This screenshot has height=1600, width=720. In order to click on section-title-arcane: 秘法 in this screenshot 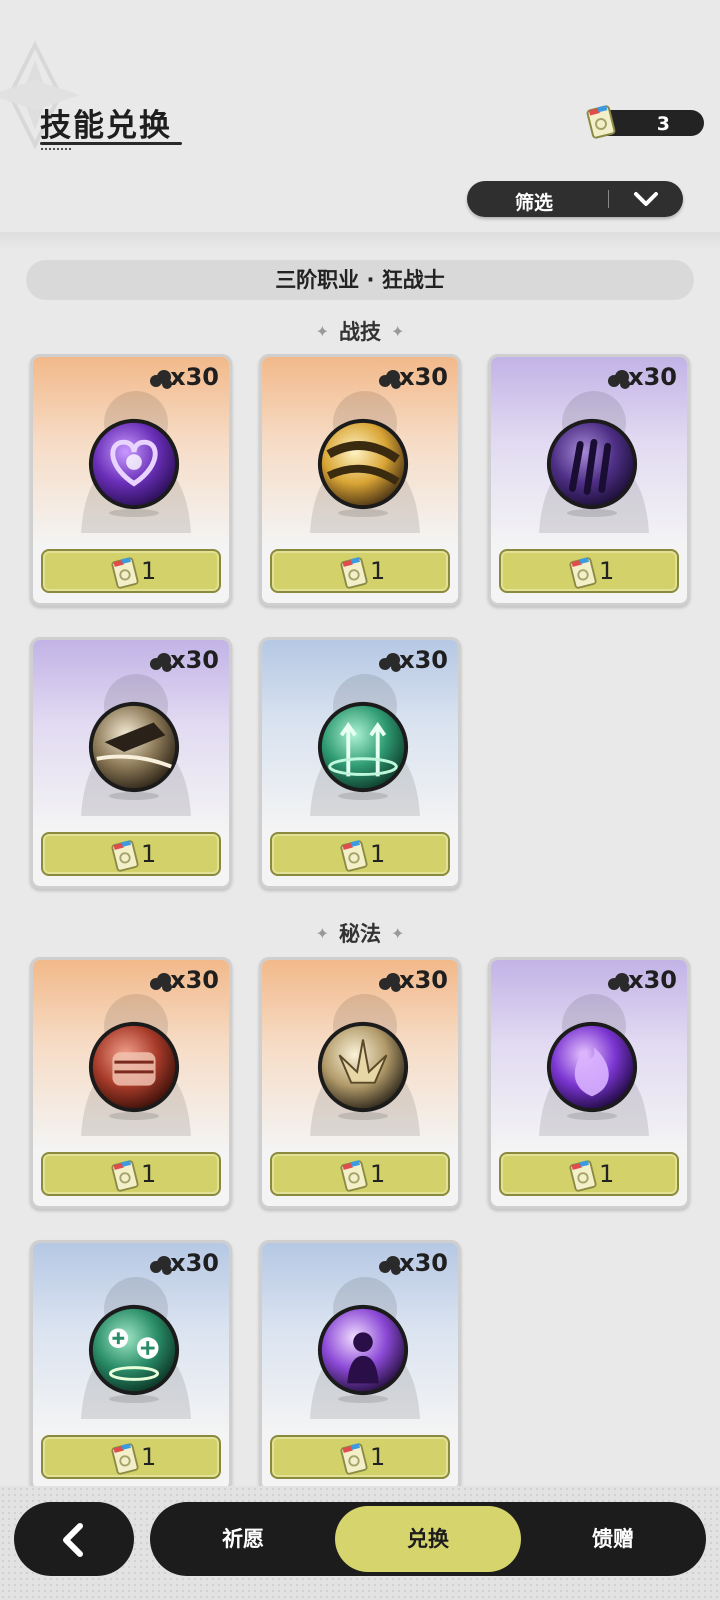, I will do `click(360, 934)`.